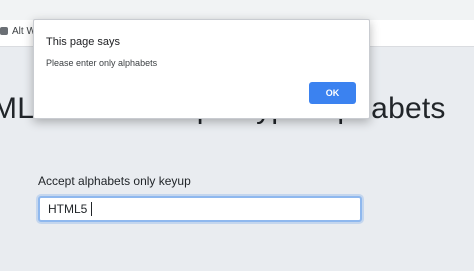 Image resolution: width=474 pixels, height=271 pixels. Describe the element at coordinates (102, 63) in the screenshot. I see `dialog-message: Please enter only alphabets` at that location.